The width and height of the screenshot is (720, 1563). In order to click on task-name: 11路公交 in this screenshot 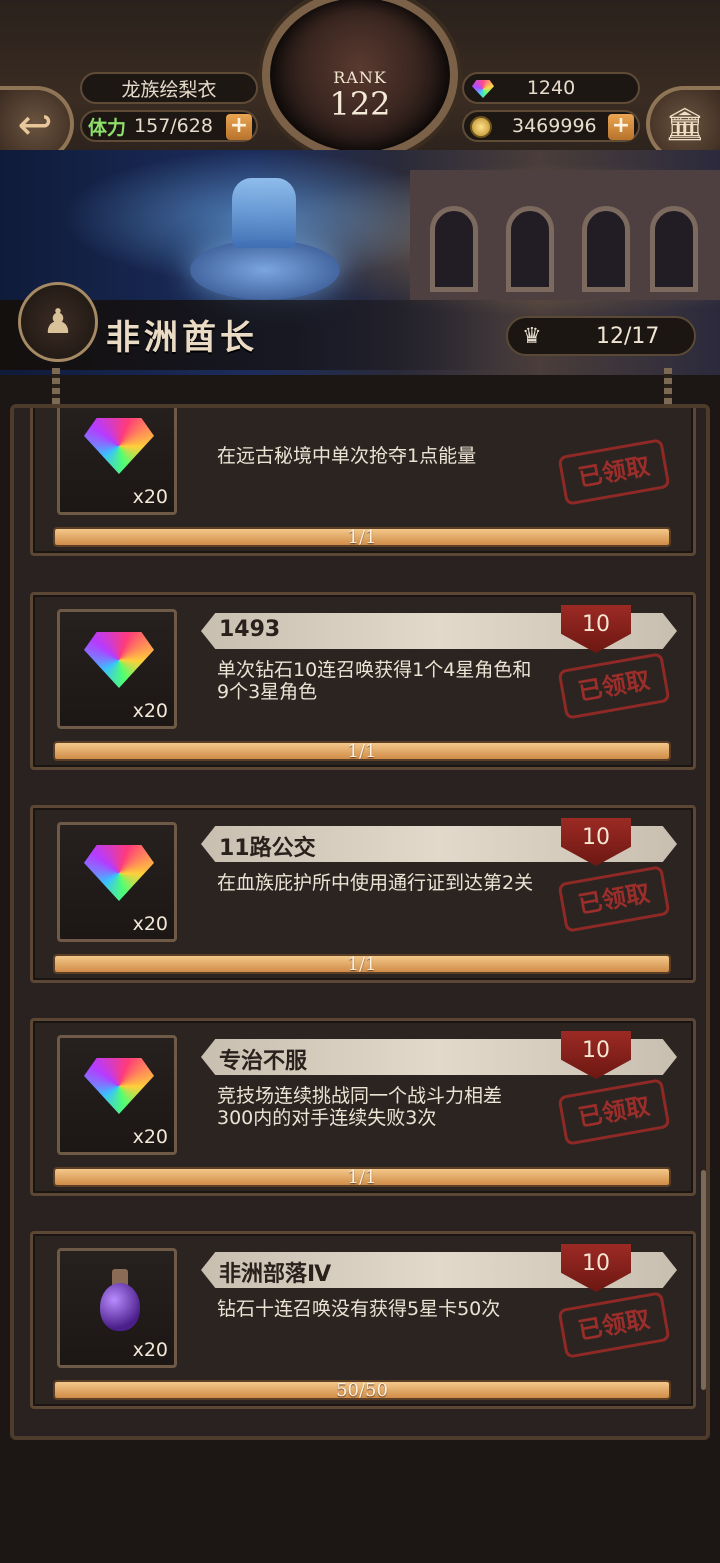, I will do `click(267, 848)`.